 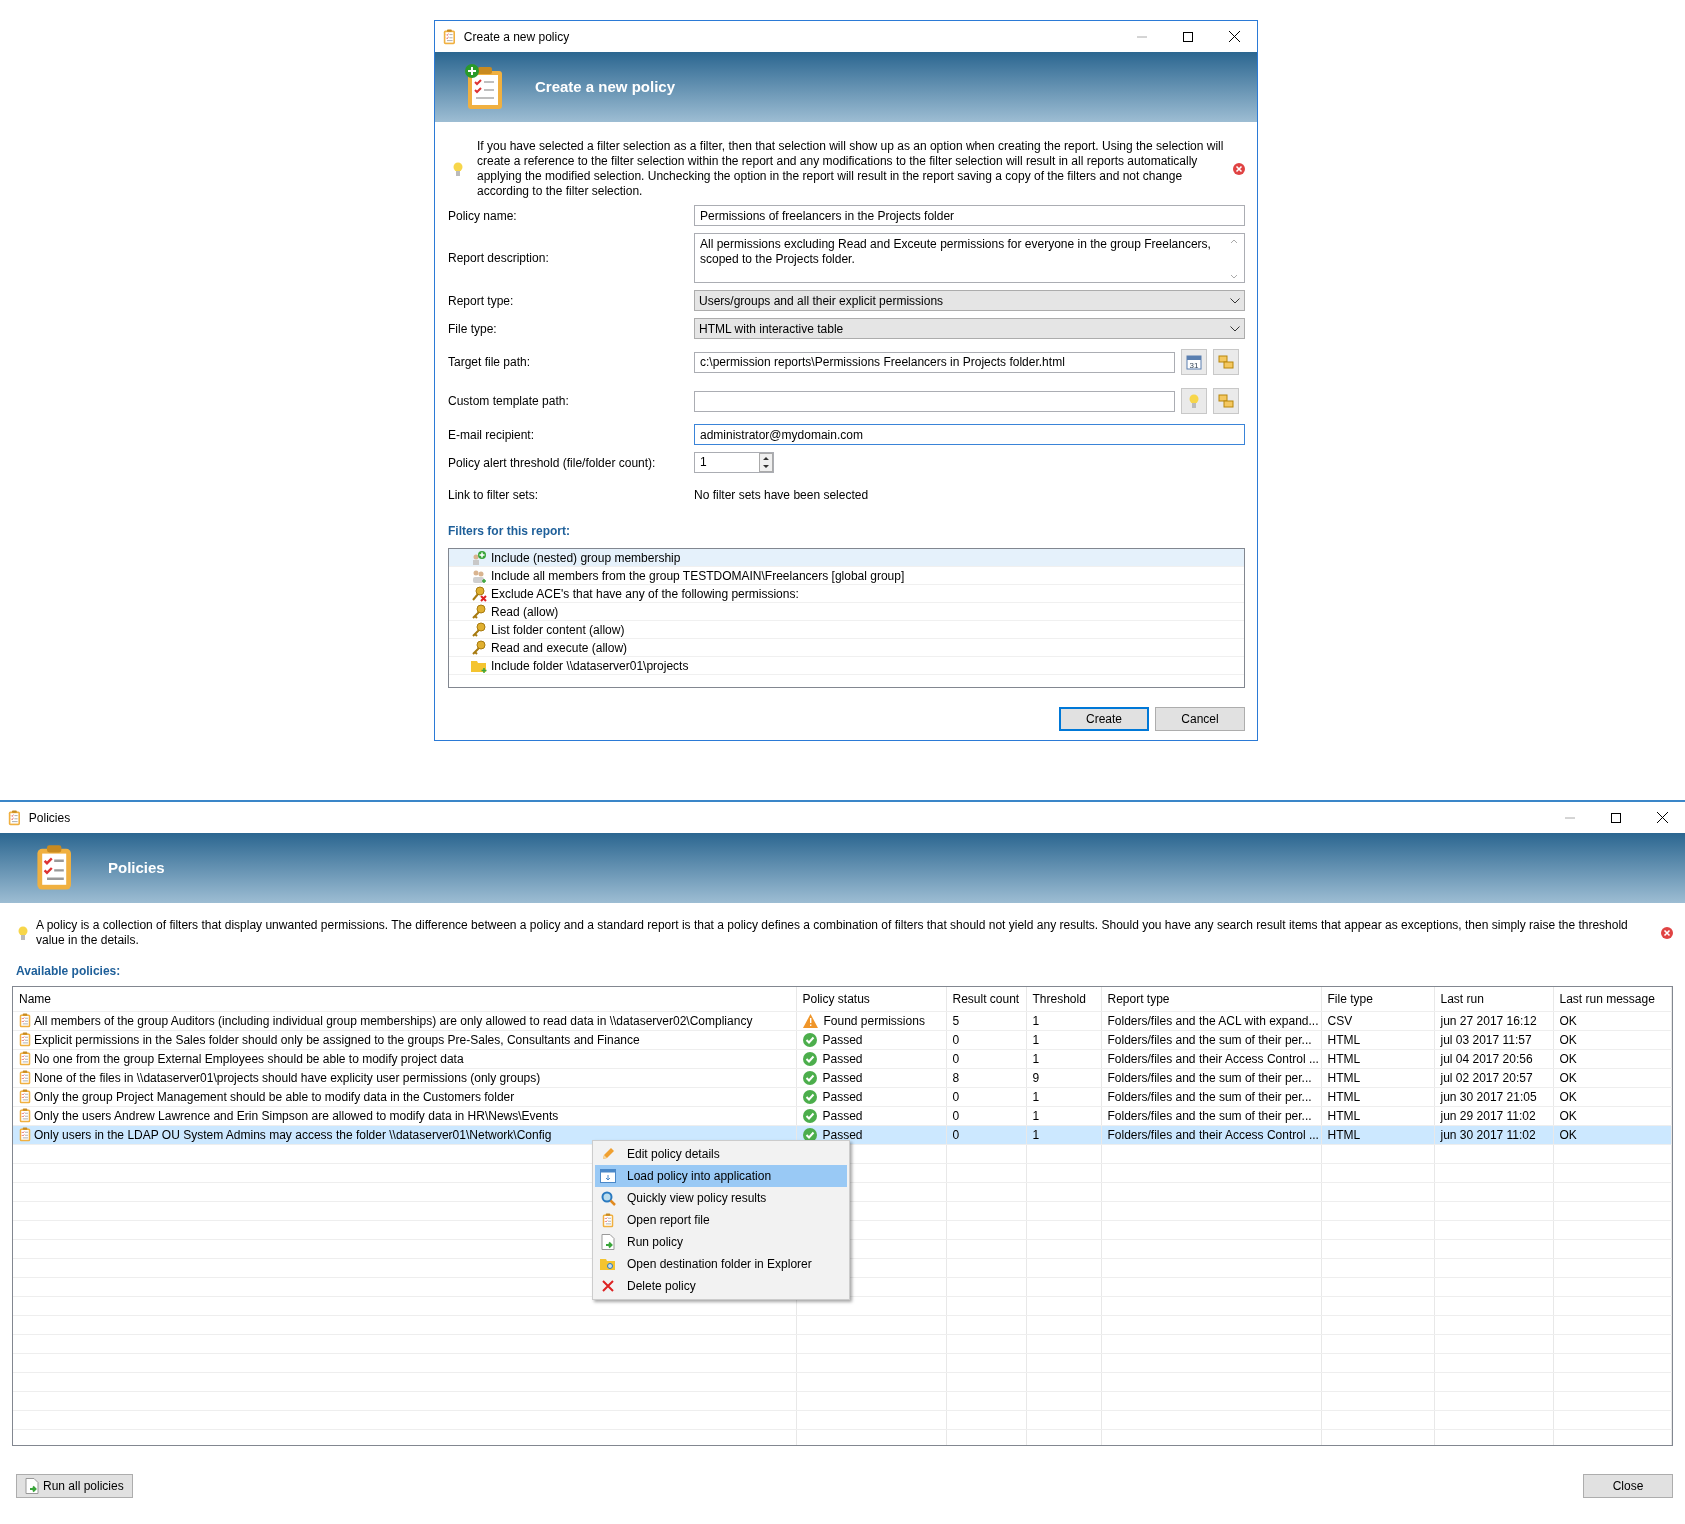 What do you see at coordinates (721, 1176) in the screenshot?
I see `menu-item: Load policy into application` at bounding box center [721, 1176].